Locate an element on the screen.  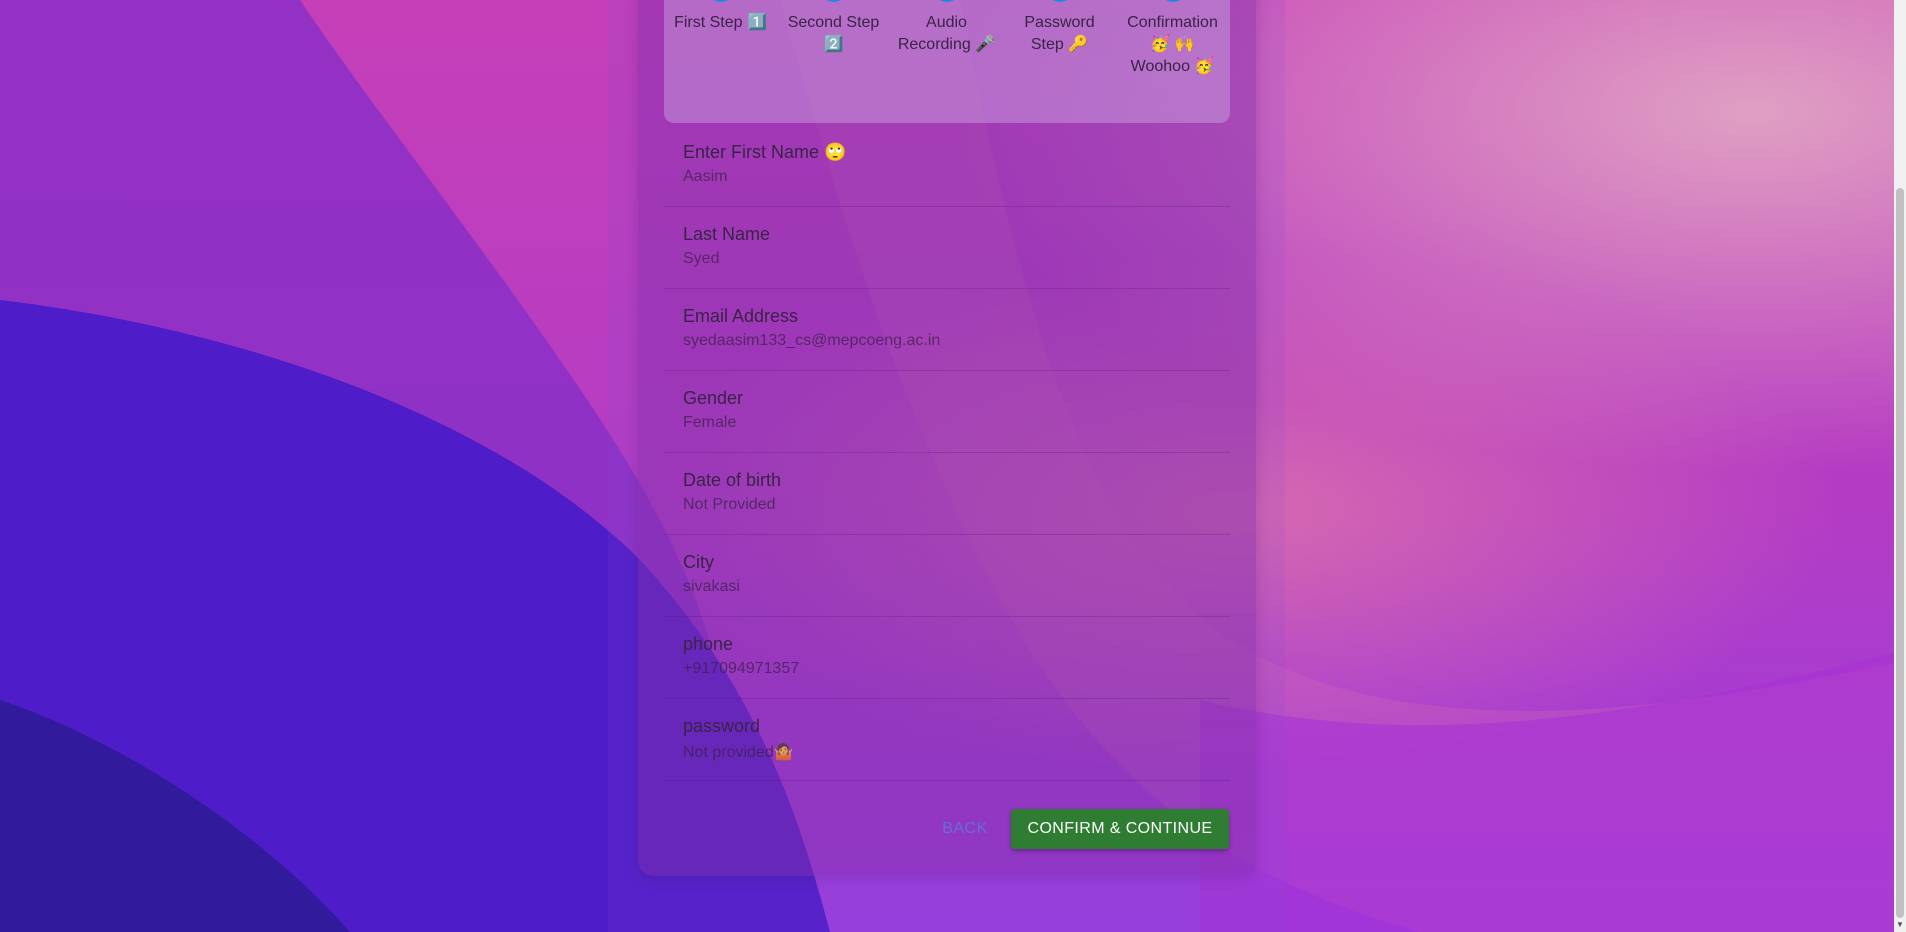
step-label: Second Step 2️⃣ is located at coordinates (833, 33).